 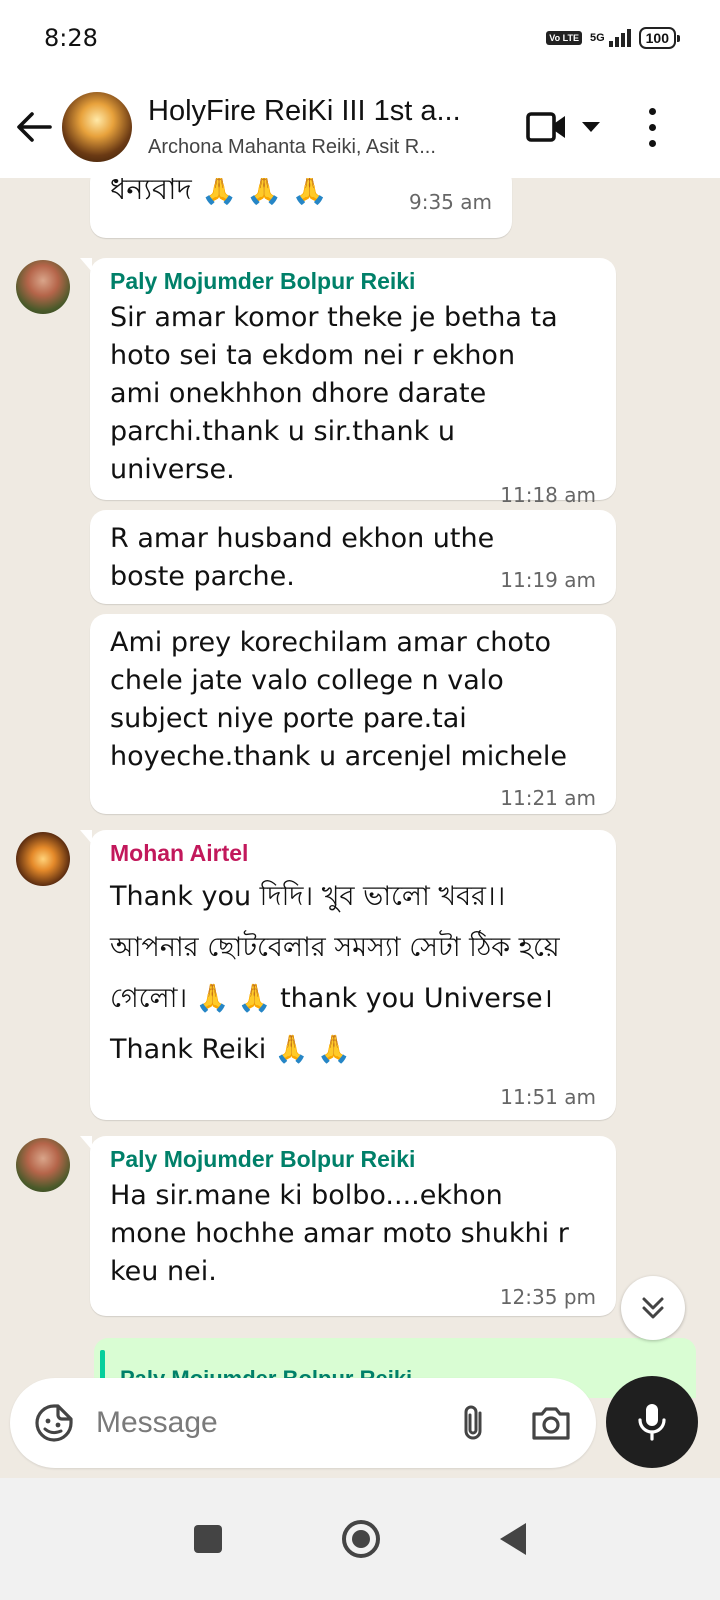 What do you see at coordinates (513, 1539) in the screenshot?
I see `back-nav-button` at bounding box center [513, 1539].